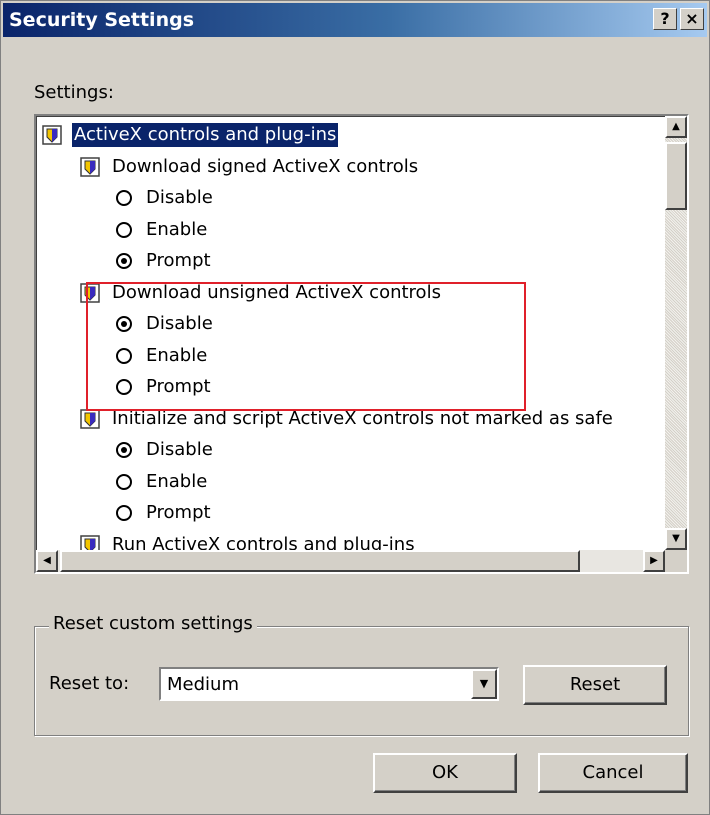 The width and height of the screenshot is (710, 815). What do you see at coordinates (203, 684) in the screenshot?
I see `reset-to-value: Medium` at bounding box center [203, 684].